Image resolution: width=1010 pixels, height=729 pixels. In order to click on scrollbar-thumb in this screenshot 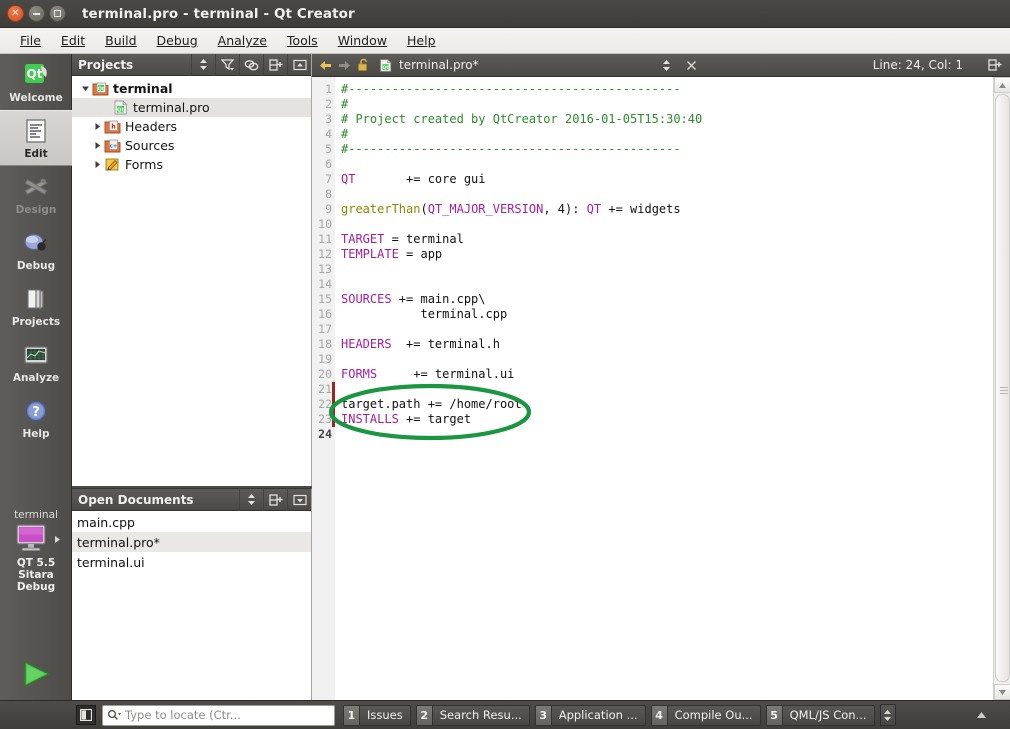, I will do `click(1002, 388)`.